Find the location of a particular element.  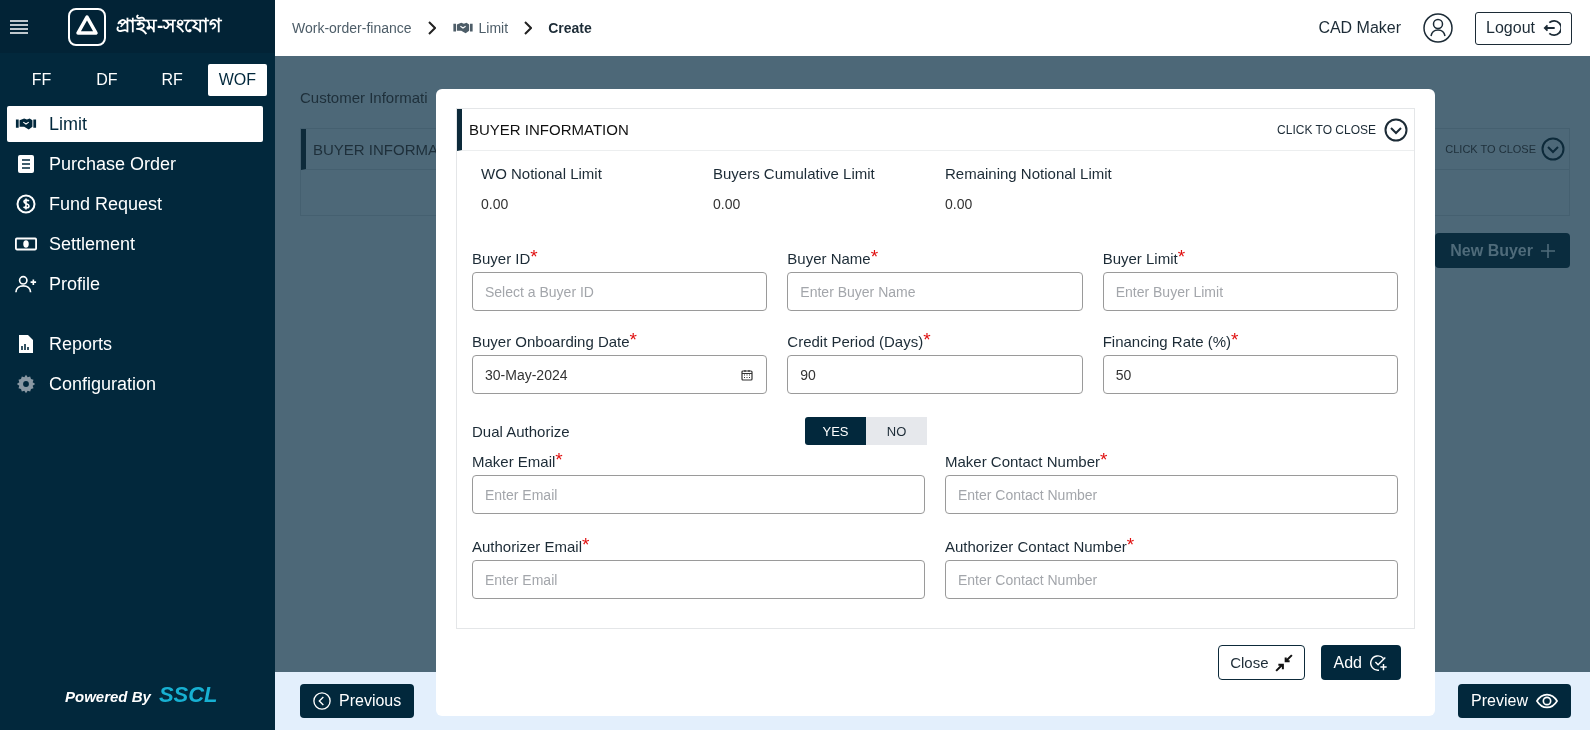

panel-toggle-label: CLICK TO CLOSE is located at coordinates (1326, 129).